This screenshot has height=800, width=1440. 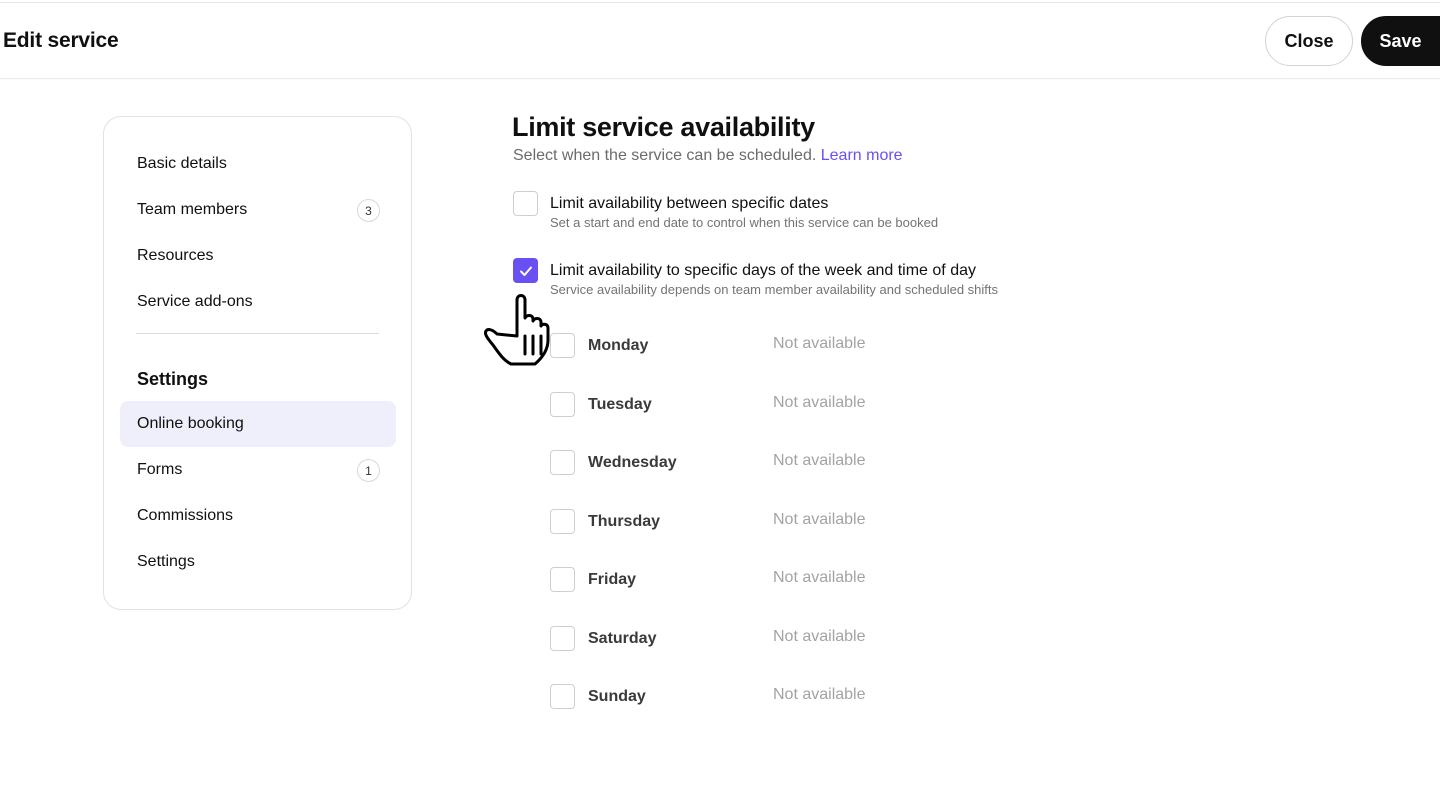 I want to click on page-header: Edit service Close Save, so click(x=720, y=41).